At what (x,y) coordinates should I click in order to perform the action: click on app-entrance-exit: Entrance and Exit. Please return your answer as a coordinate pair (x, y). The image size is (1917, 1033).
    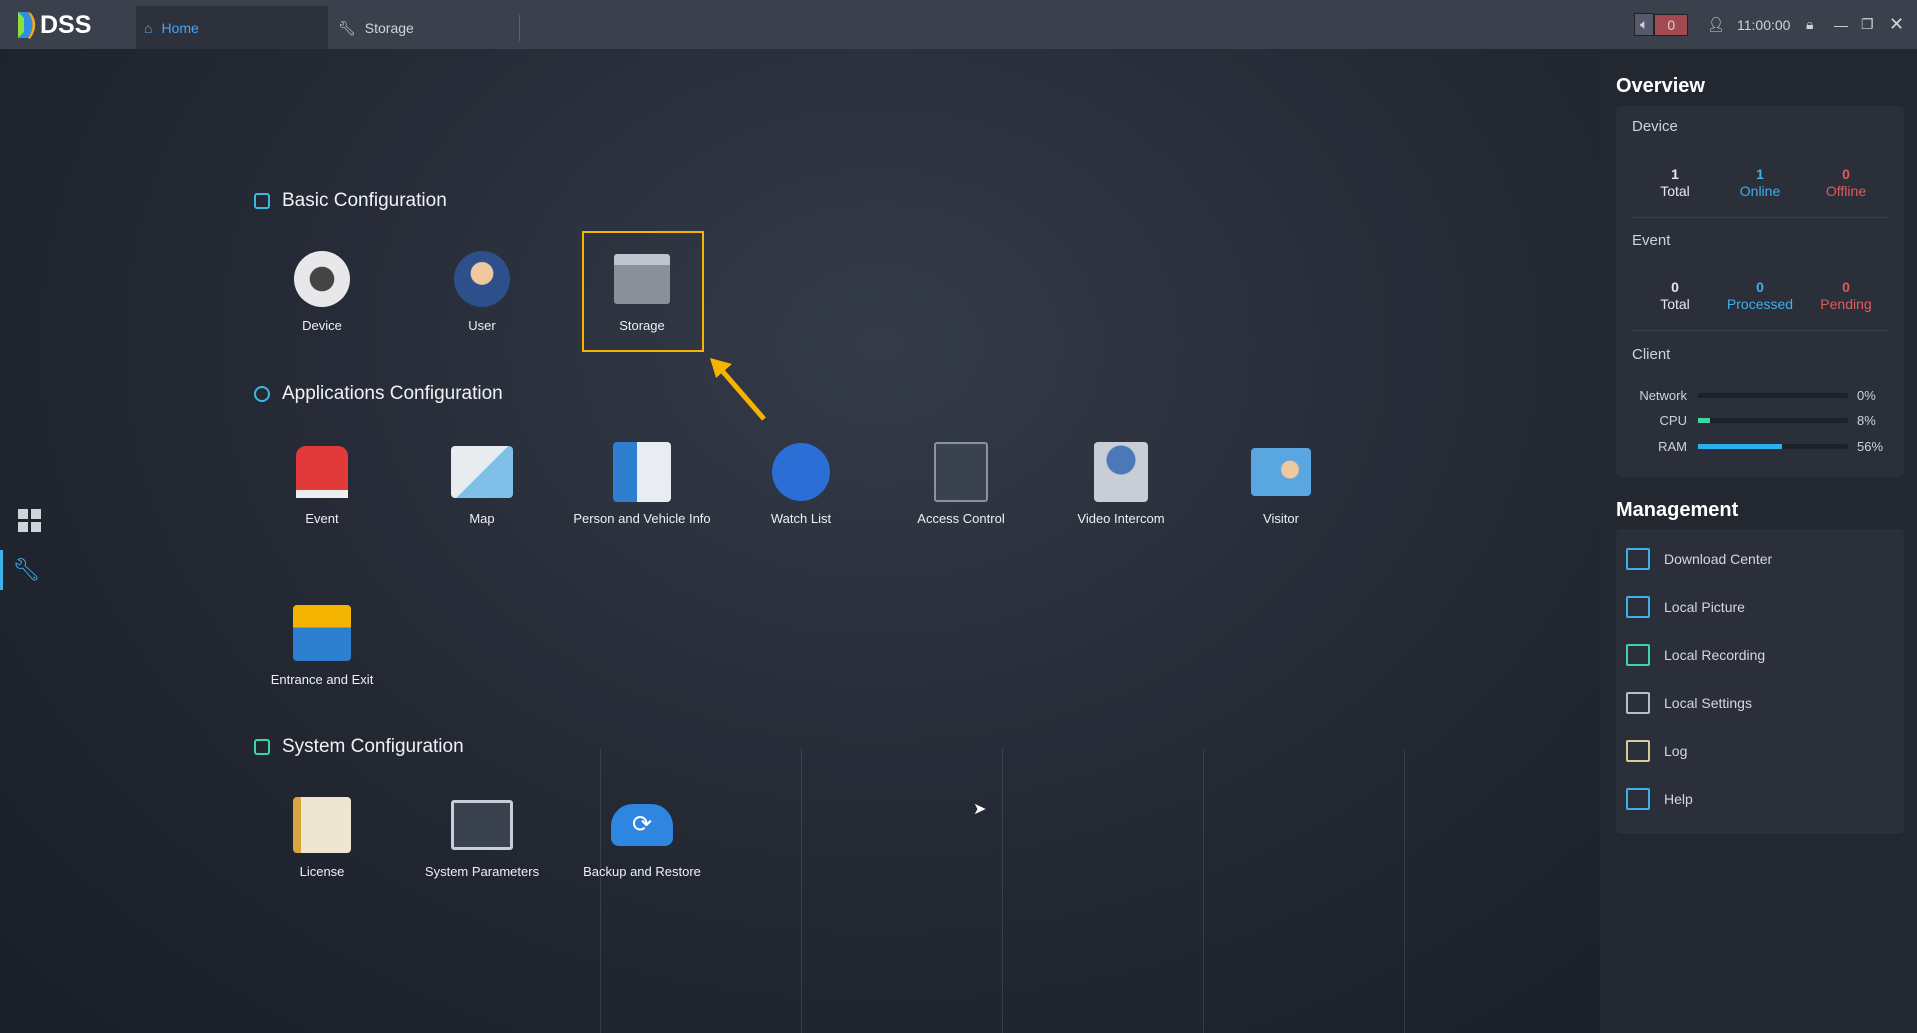
    Looking at the image, I should click on (322, 644).